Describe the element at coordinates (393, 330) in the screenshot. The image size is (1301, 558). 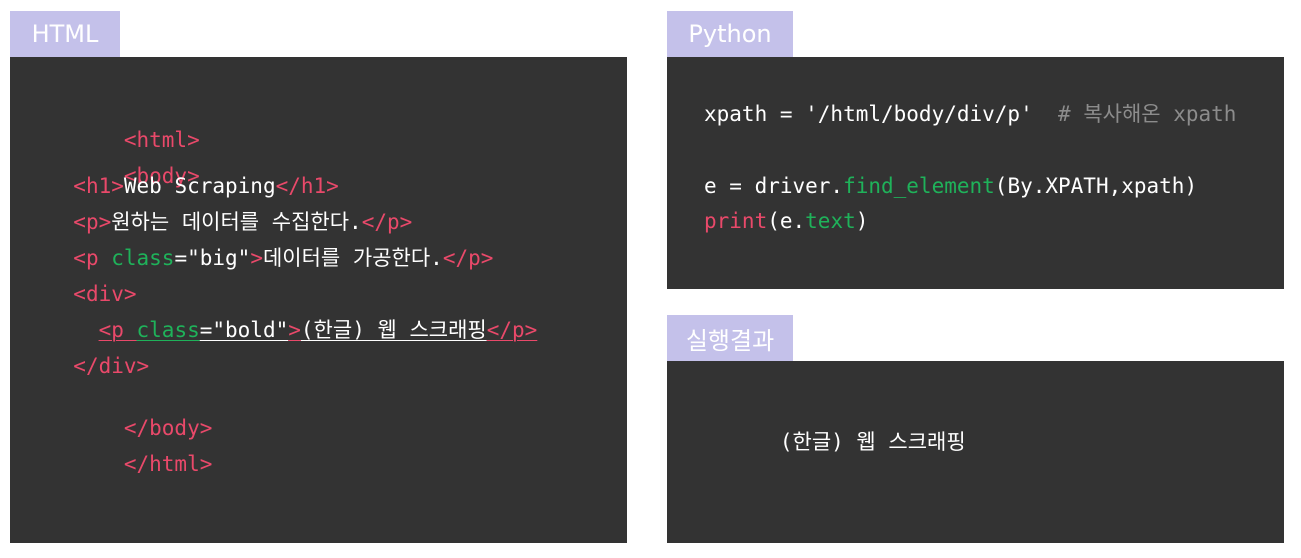
I see `p-text: (한글) 웹 스크래핑` at that location.